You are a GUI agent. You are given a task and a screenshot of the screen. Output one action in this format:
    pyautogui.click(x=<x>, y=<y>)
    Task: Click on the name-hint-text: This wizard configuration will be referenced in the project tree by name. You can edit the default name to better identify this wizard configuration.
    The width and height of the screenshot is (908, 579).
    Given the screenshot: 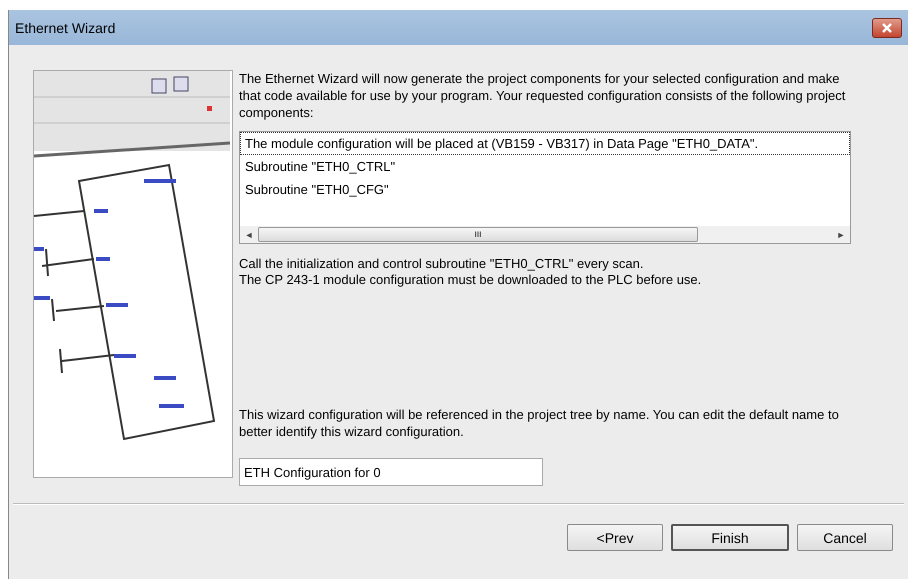 What is the action you would take?
    pyautogui.click(x=539, y=423)
    